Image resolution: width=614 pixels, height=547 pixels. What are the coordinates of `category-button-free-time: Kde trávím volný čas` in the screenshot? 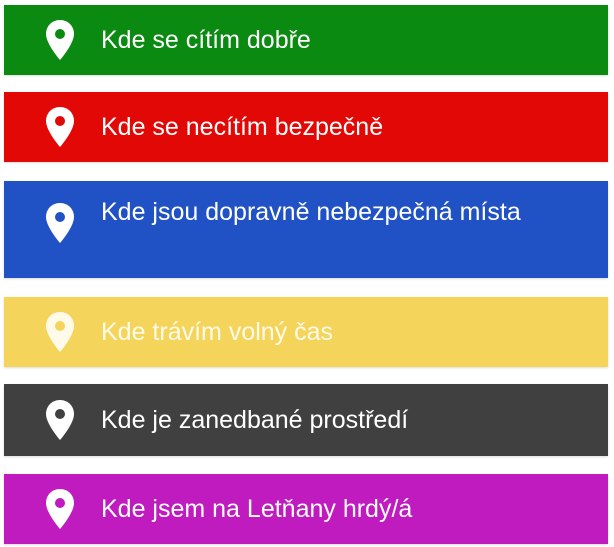 It's located at (306, 332).